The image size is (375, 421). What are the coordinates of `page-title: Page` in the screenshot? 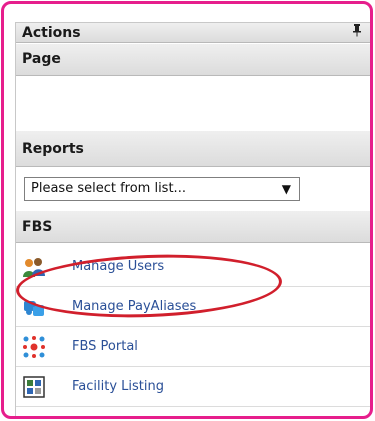 It's located at (41, 59).